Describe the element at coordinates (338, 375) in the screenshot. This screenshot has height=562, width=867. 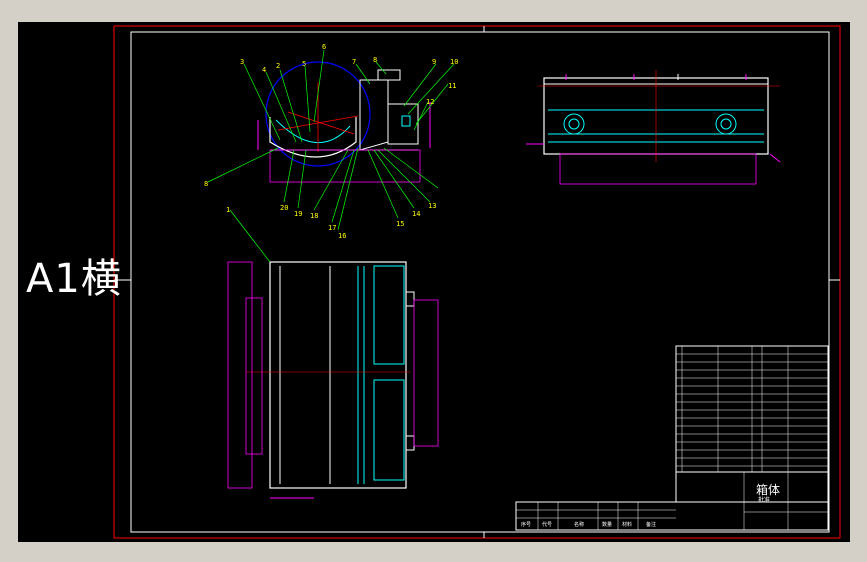
I see `plan-body` at that location.